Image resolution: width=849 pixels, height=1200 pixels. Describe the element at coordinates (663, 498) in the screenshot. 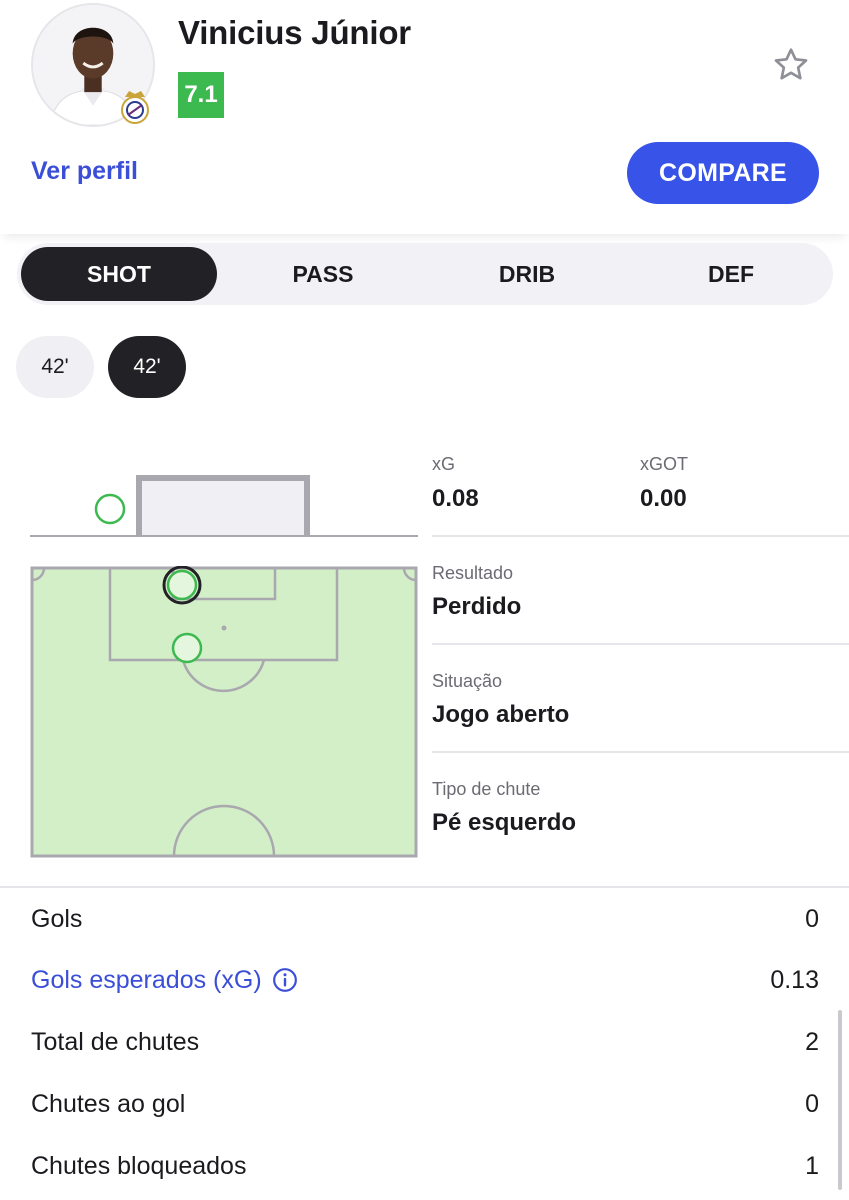

I see `xgot-value: 0.00` at that location.